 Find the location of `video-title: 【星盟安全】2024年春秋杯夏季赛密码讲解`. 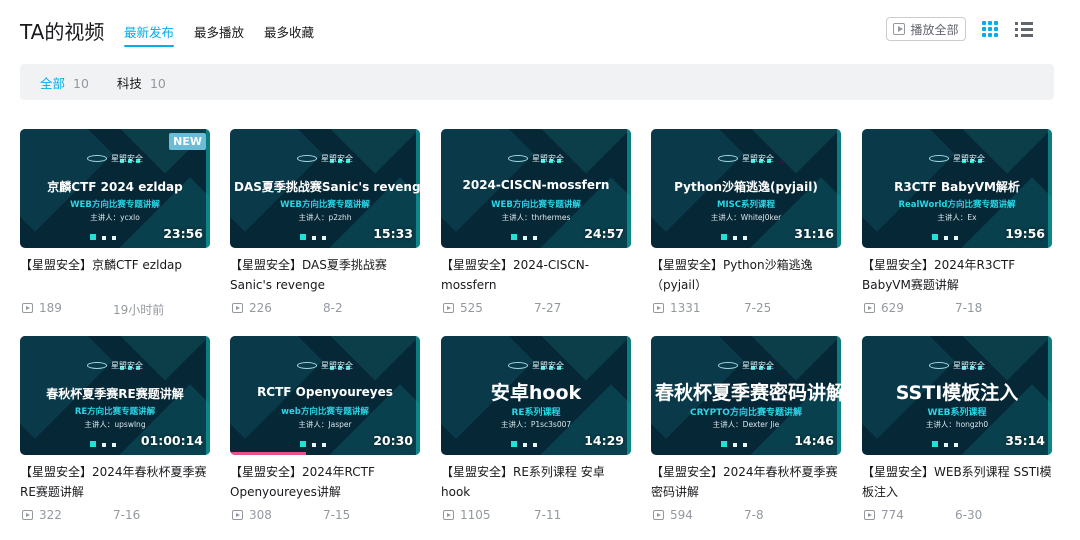

video-title: 【星盟安全】2024年春秋杯夏季赛密码讲解 is located at coordinates (746, 482).